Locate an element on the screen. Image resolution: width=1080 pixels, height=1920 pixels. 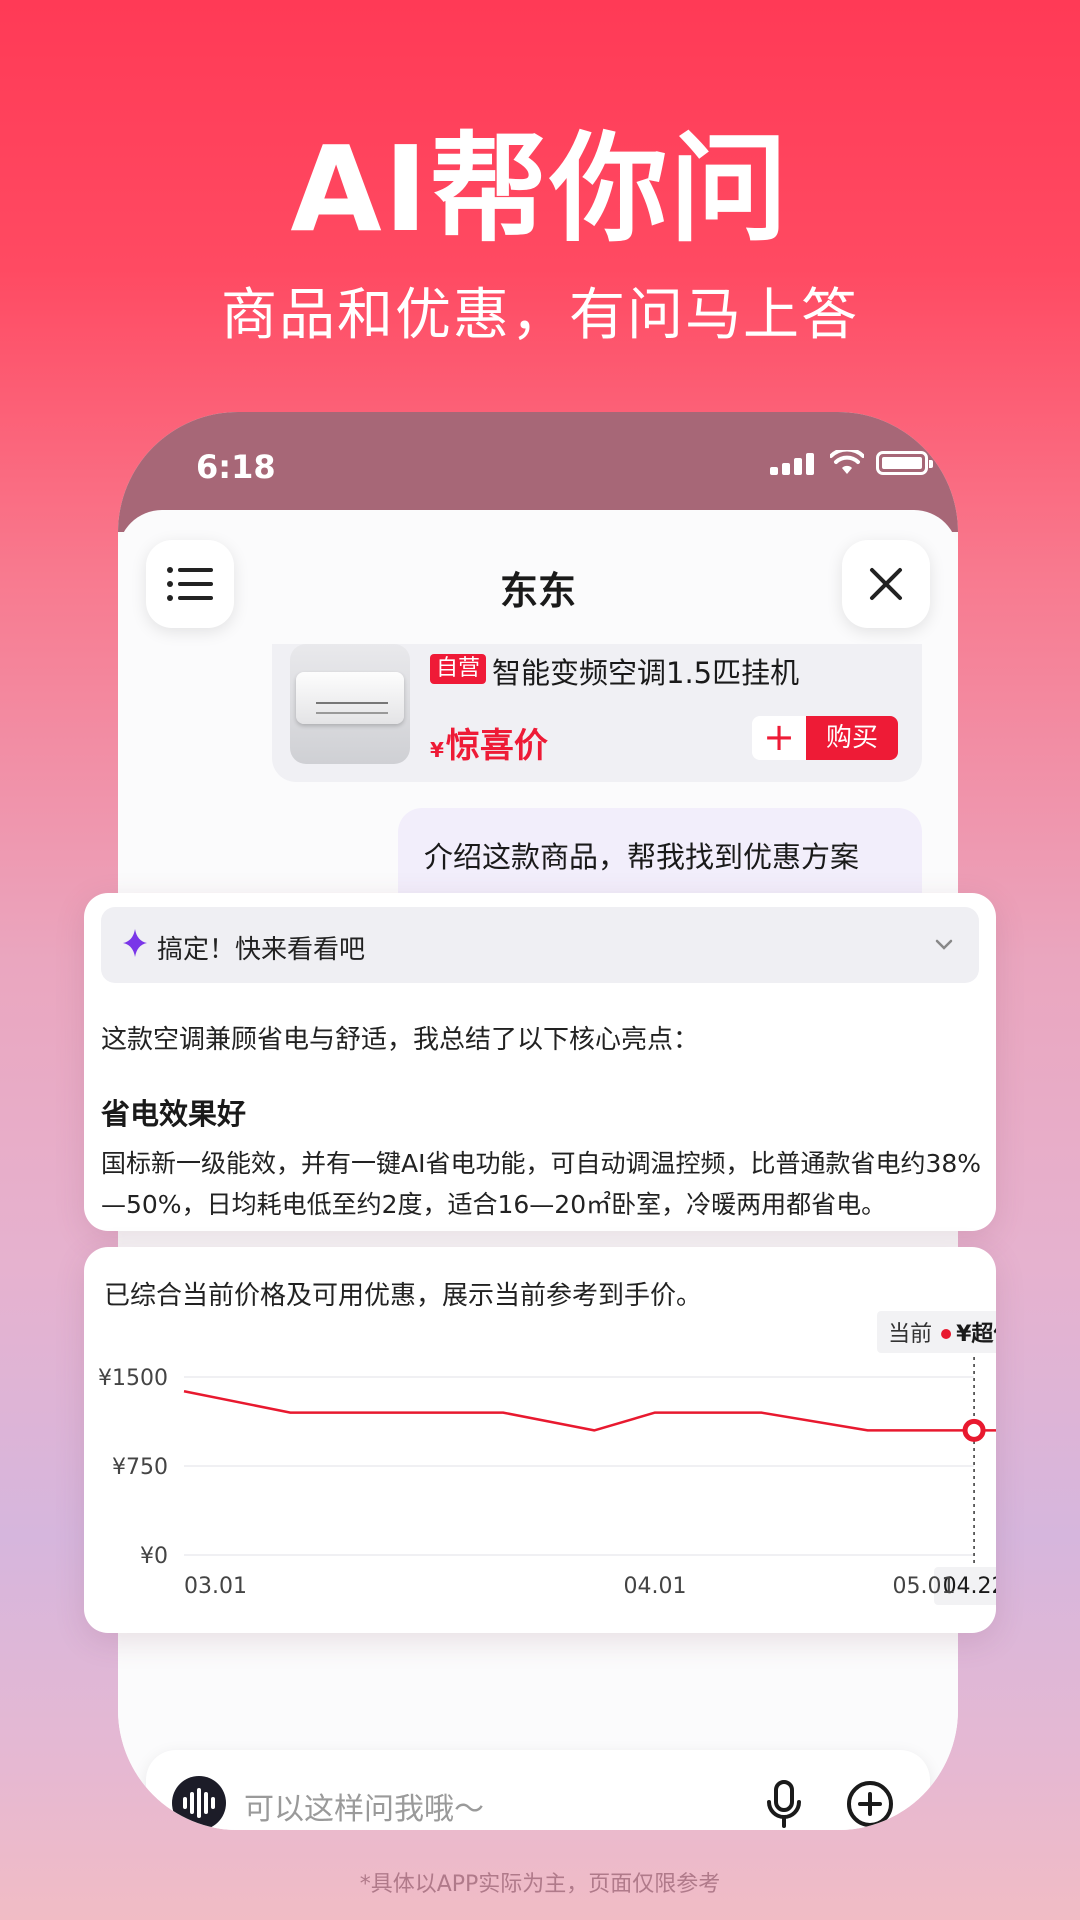
y-tick-label: ¥1500 is located at coordinates (133, 1378).